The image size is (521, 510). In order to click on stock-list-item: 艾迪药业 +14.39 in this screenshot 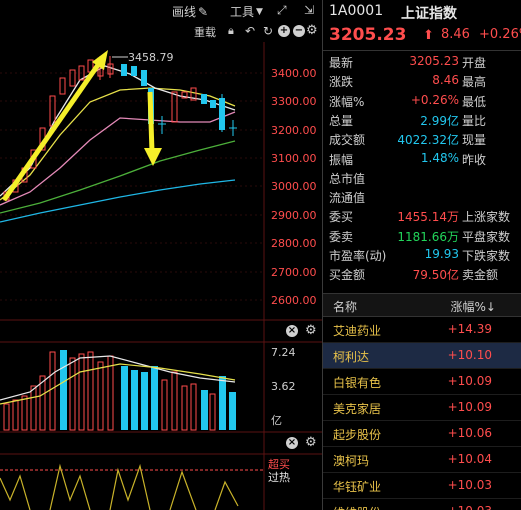, I will do `click(422, 330)`.